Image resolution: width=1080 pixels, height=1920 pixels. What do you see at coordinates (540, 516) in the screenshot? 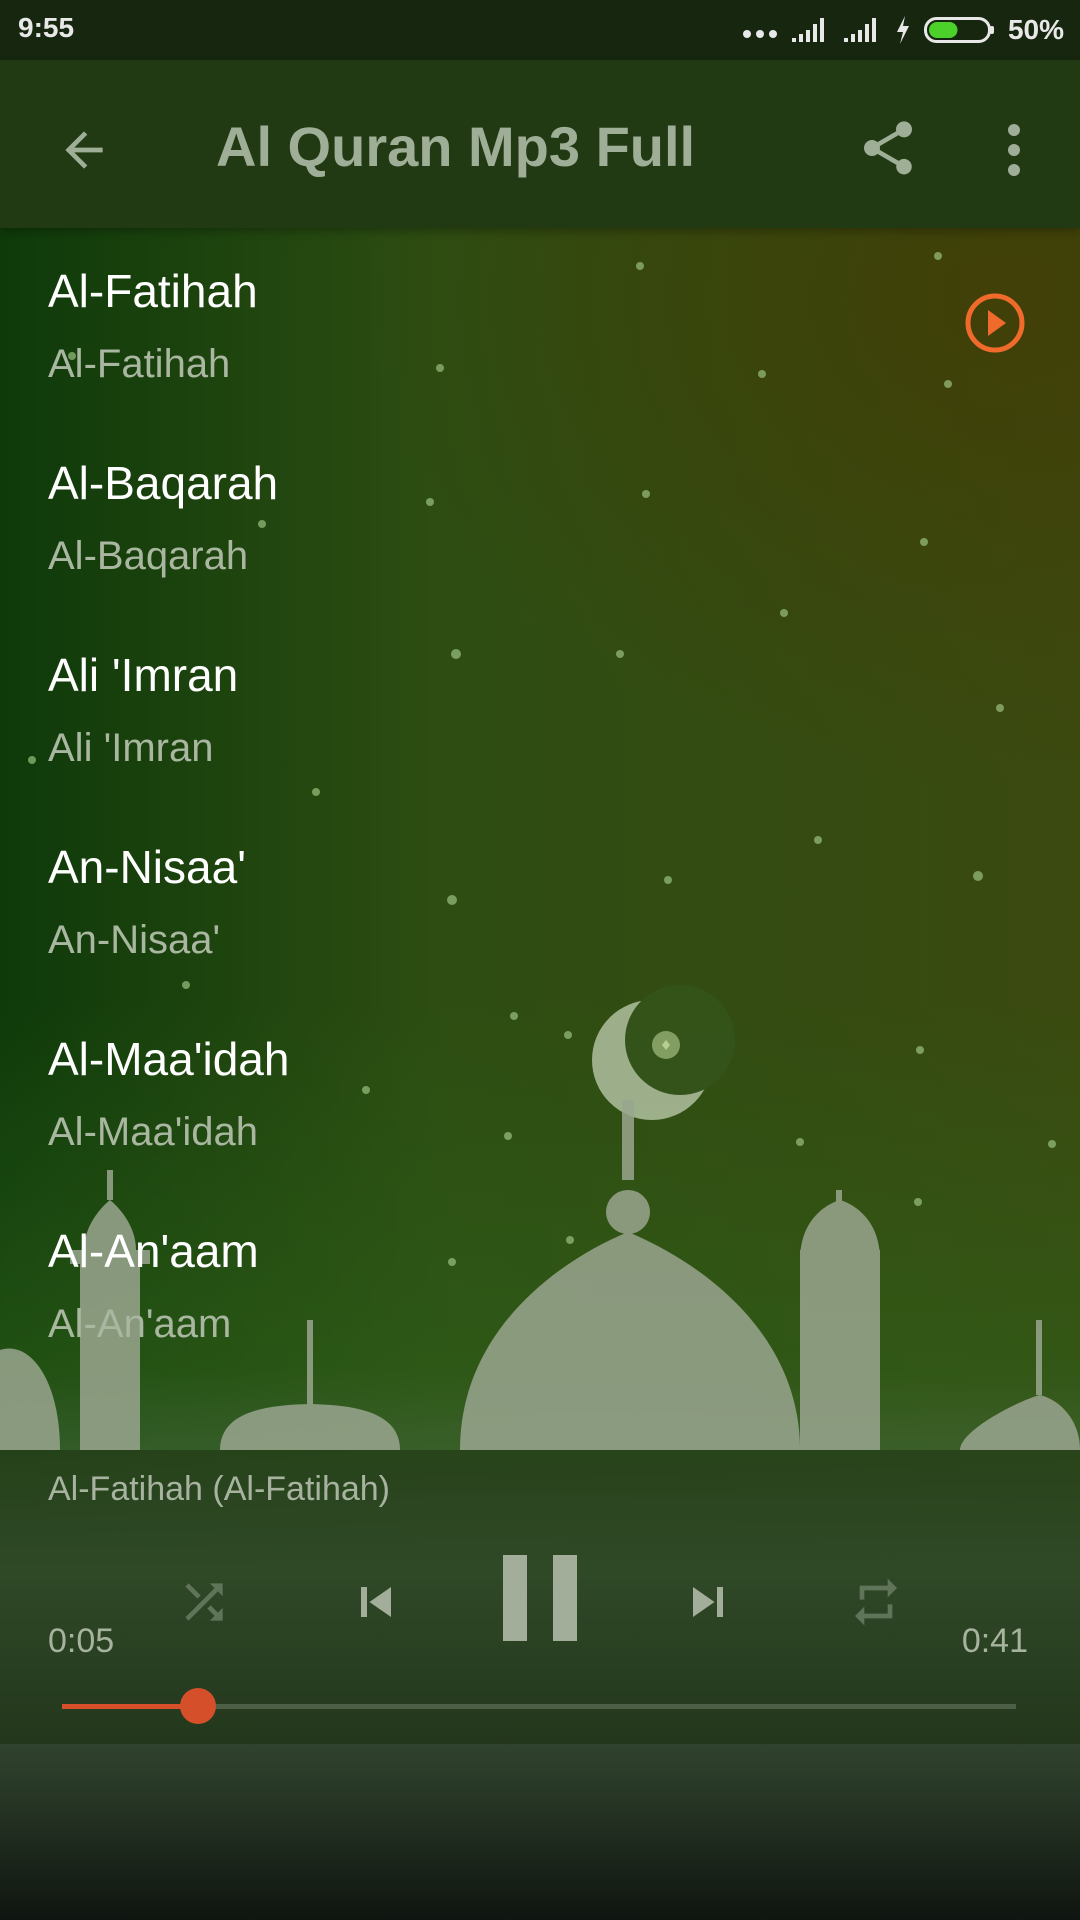
I see `list-item: Al-Baqarah Al-Baqarah` at bounding box center [540, 516].